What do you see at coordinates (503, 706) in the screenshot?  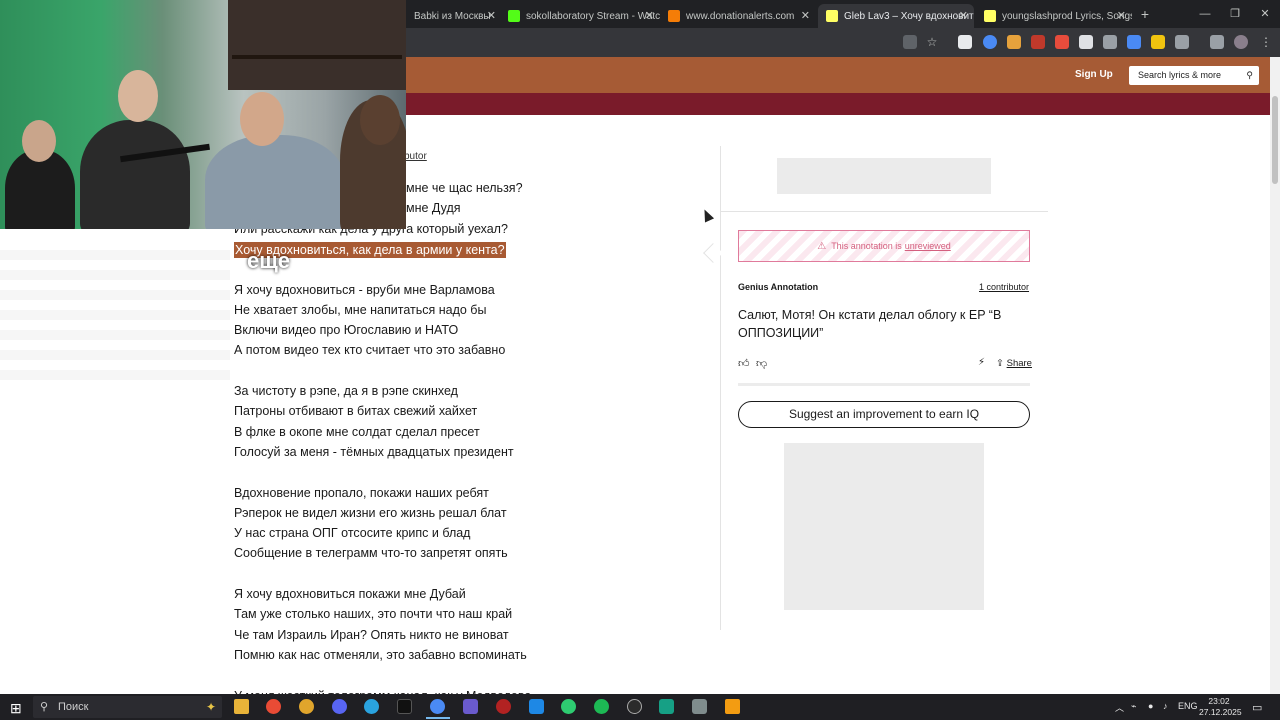 I see `app-icon-red` at bounding box center [503, 706].